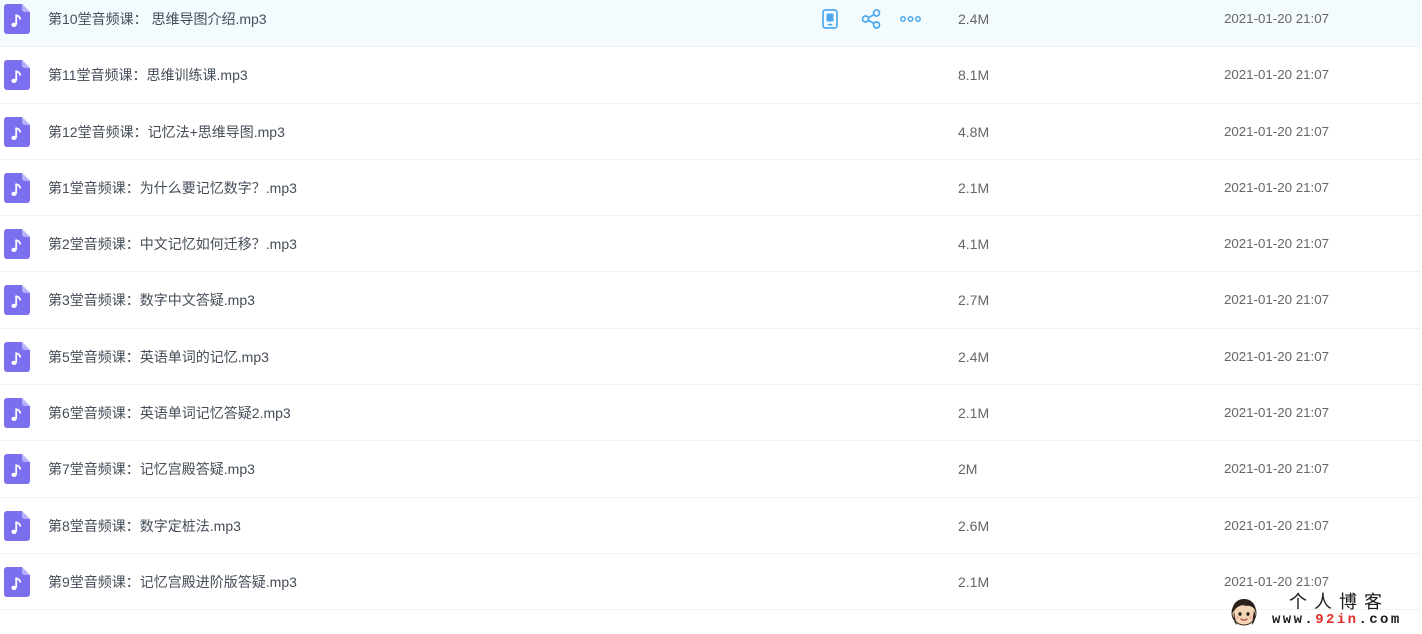 This screenshot has width=1422, height=634. Describe the element at coordinates (974, 525) in the screenshot. I see `file-size: 2.6M` at that location.